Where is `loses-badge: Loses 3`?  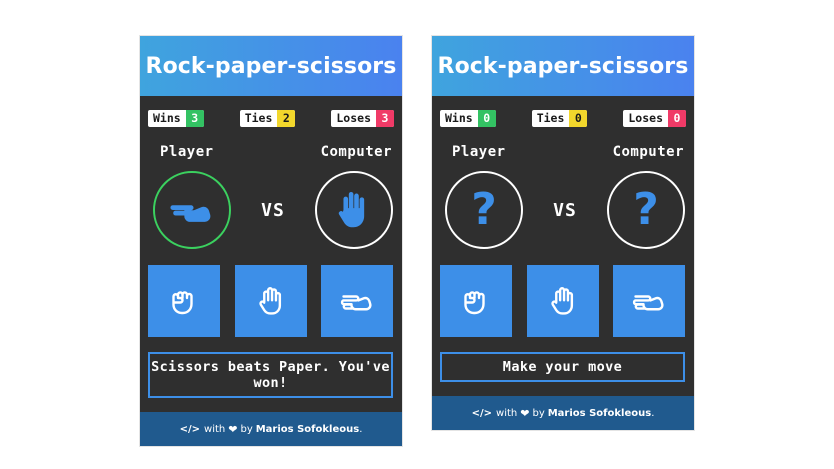
loses-badge: Loses 3 is located at coordinates (362, 118).